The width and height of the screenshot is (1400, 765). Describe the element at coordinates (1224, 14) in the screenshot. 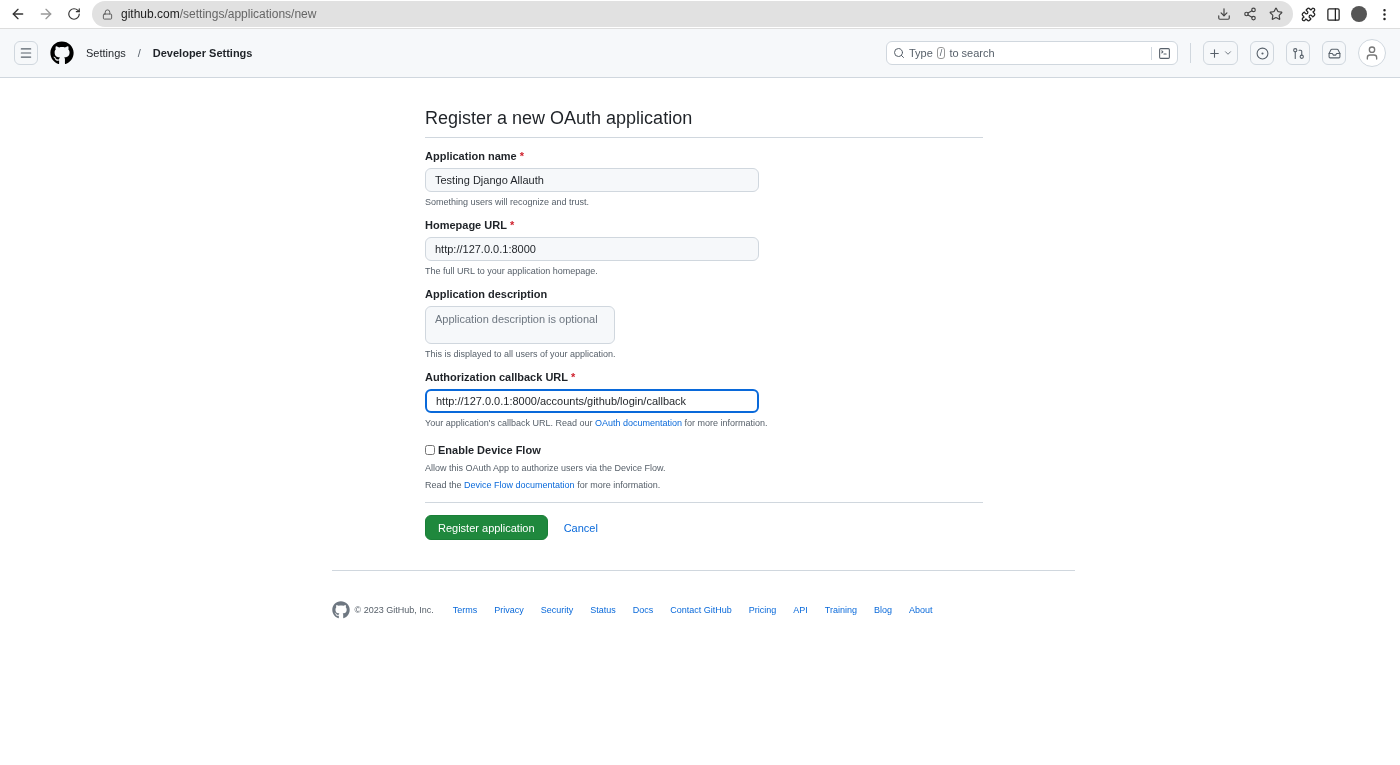

I see `download-icon` at that location.